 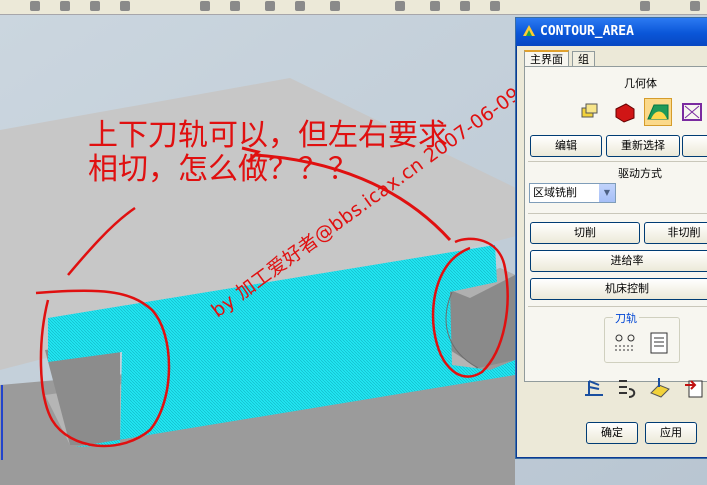 What do you see at coordinates (585, 233) in the screenshot?
I see `cutting-button: 切削` at bounding box center [585, 233].